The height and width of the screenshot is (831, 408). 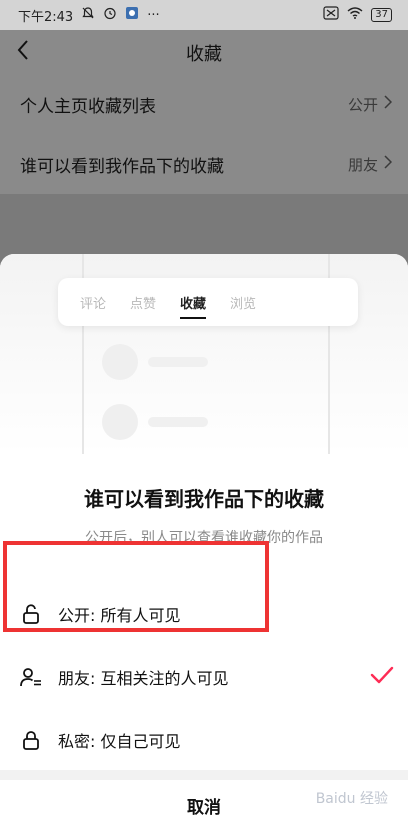 I want to click on preview-tab-like: 点赞, so click(x=143, y=304).